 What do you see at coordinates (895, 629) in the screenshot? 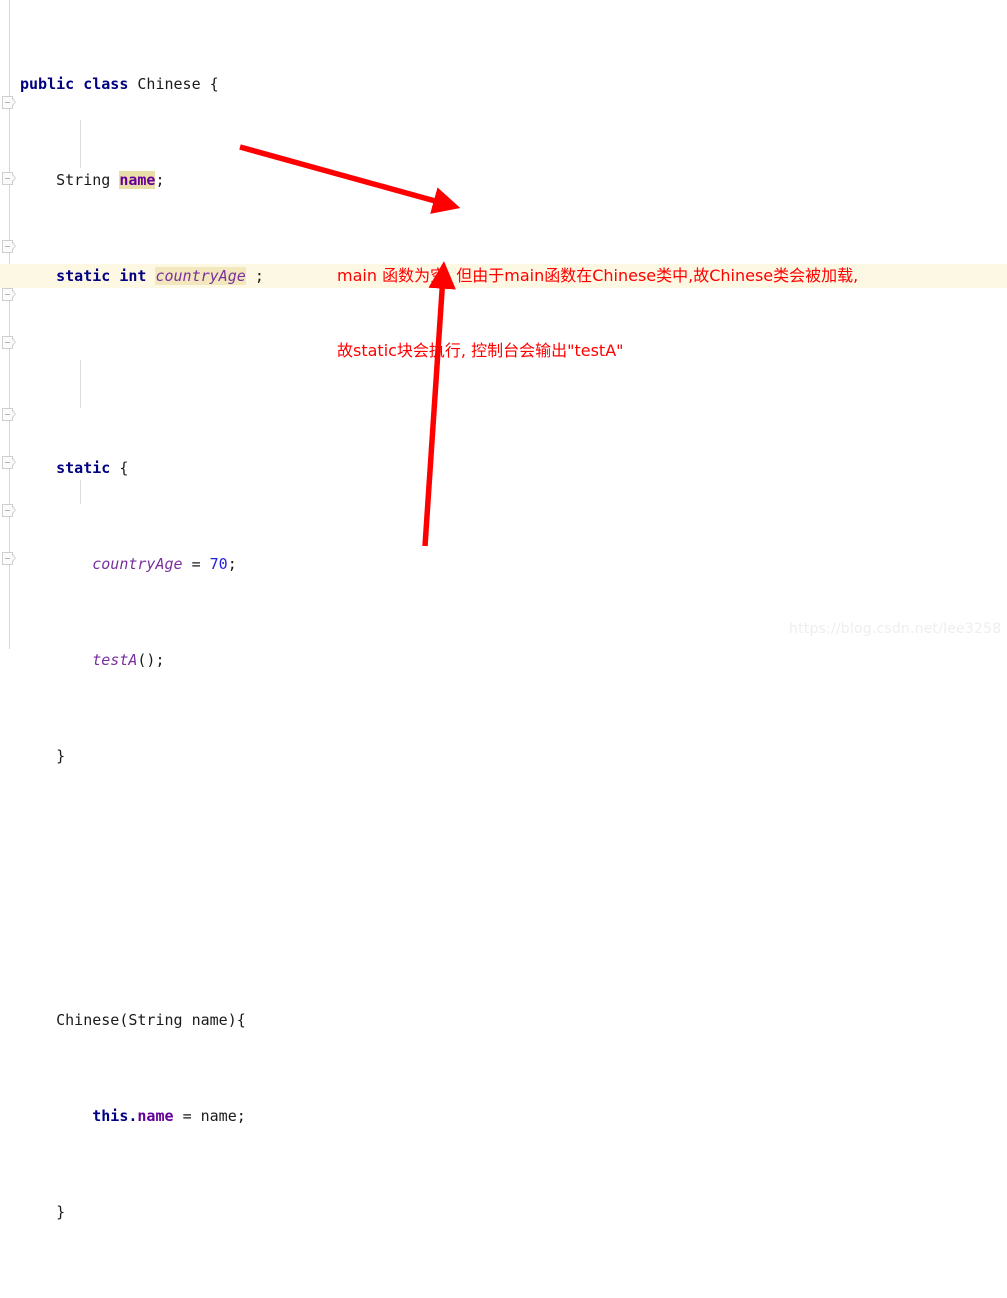
I see `watermark: https://blog.csdn.net/lee3258` at bounding box center [895, 629].